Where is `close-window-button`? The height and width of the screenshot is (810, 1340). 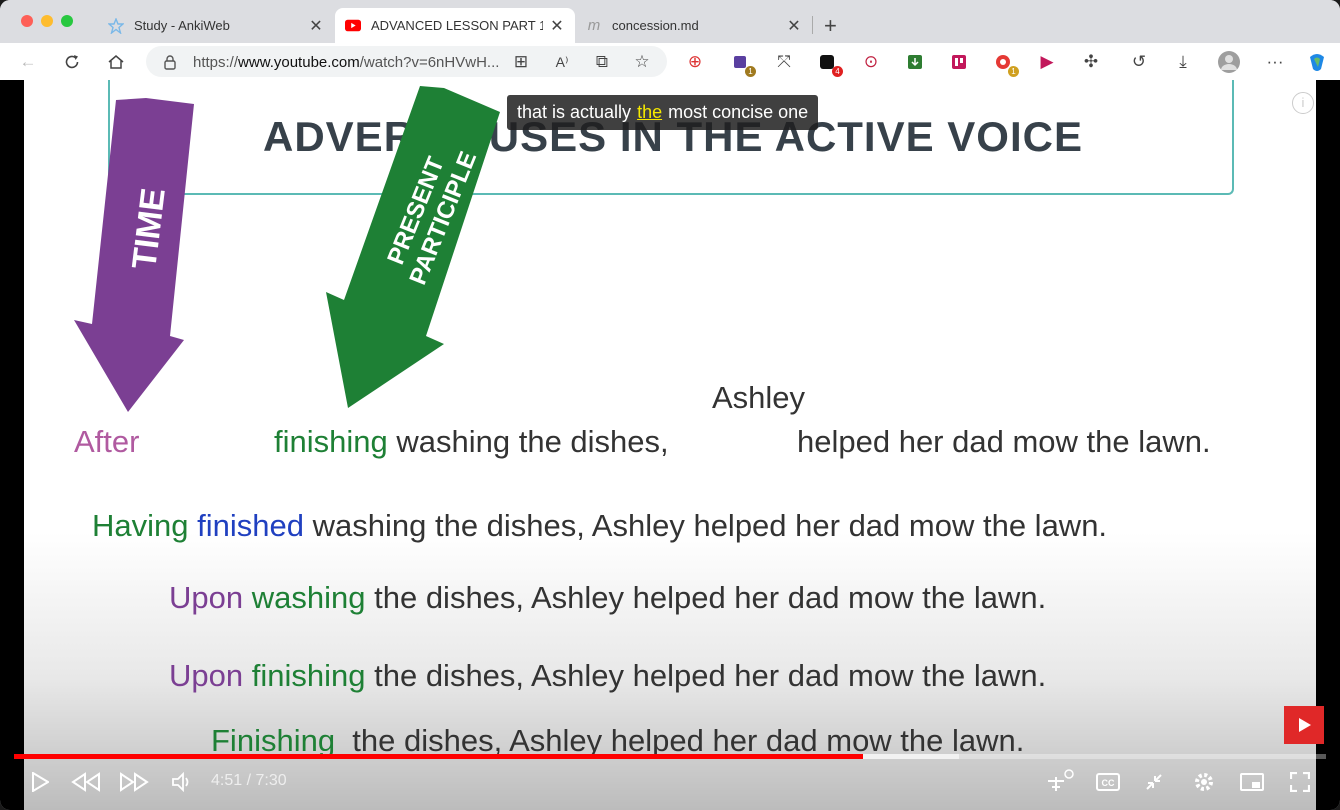 close-window-button is located at coordinates (27, 21).